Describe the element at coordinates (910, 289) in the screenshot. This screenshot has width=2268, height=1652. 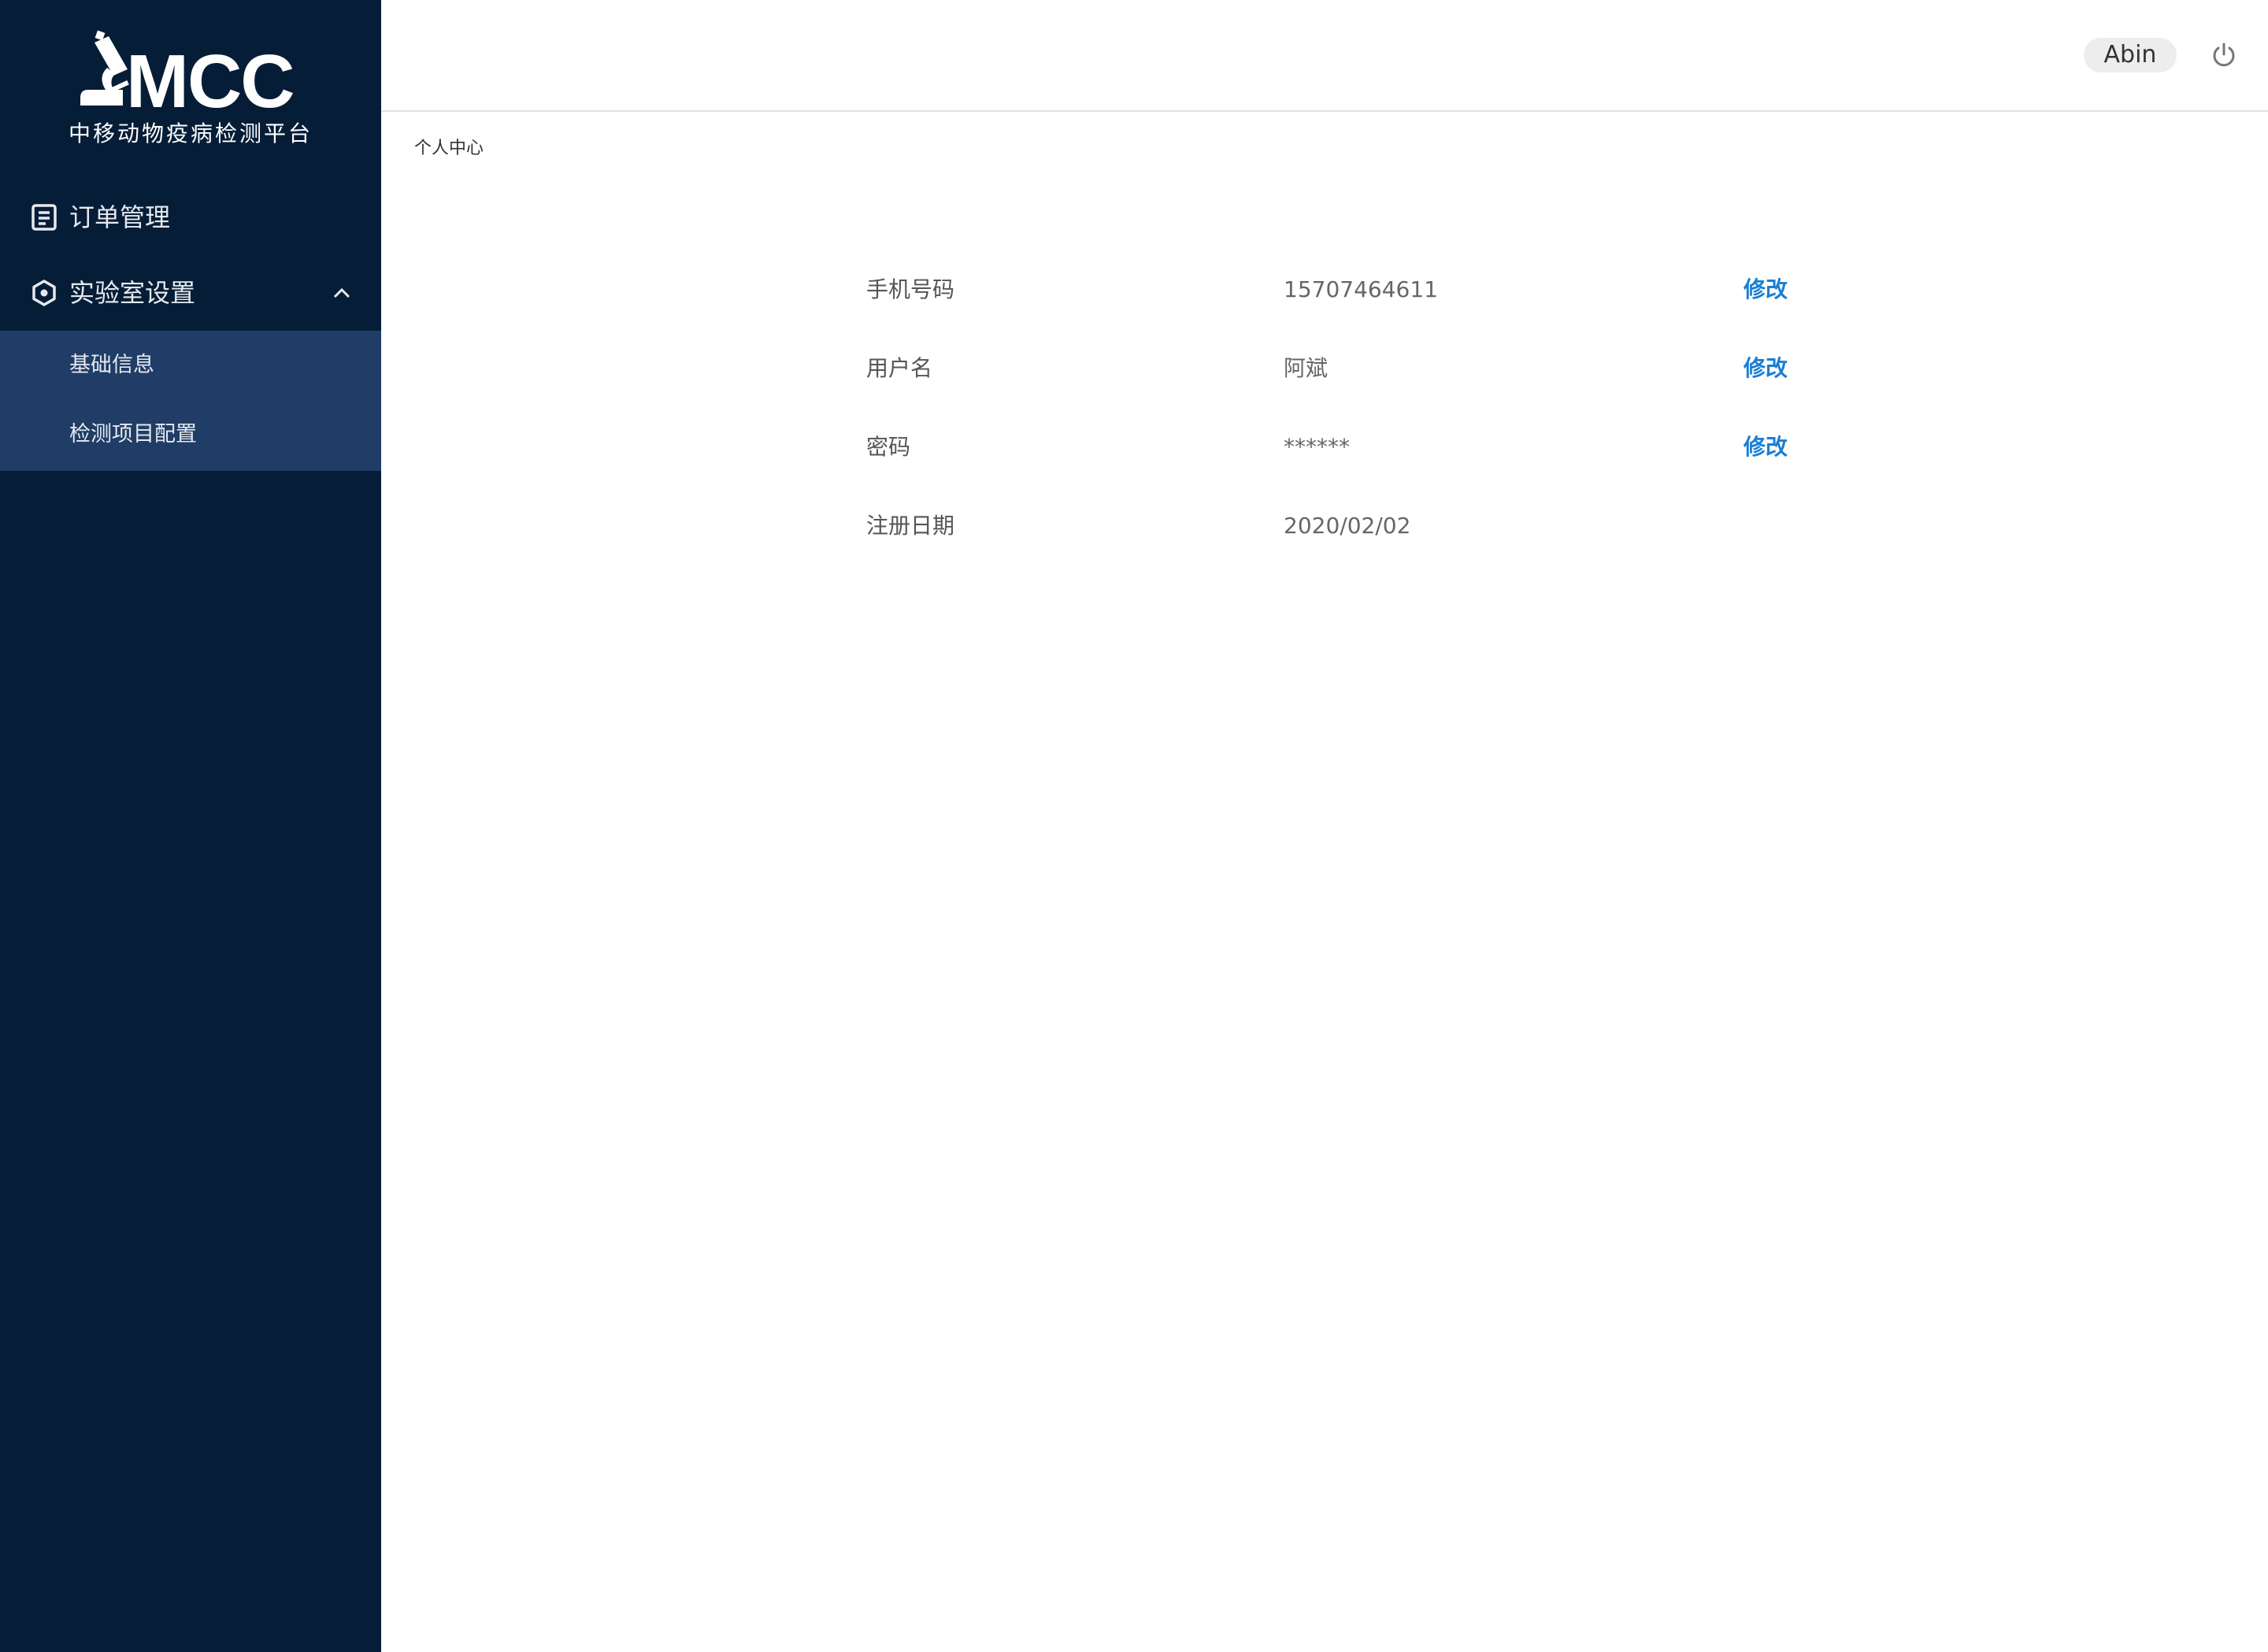
I see `profile-label: 手机号码` at that location.